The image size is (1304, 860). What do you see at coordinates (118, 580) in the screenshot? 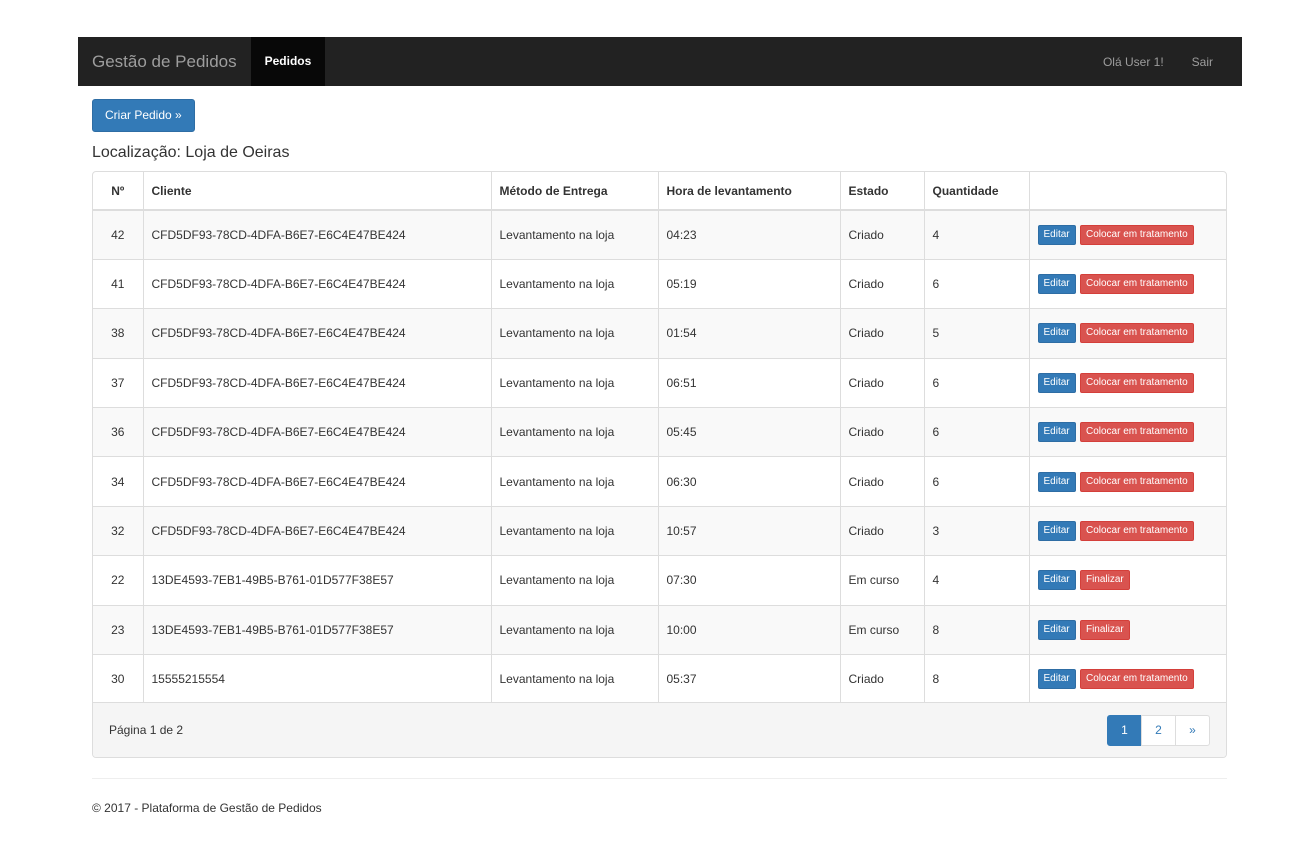
I see `row-number: 22` at bounding box center [118, 580].